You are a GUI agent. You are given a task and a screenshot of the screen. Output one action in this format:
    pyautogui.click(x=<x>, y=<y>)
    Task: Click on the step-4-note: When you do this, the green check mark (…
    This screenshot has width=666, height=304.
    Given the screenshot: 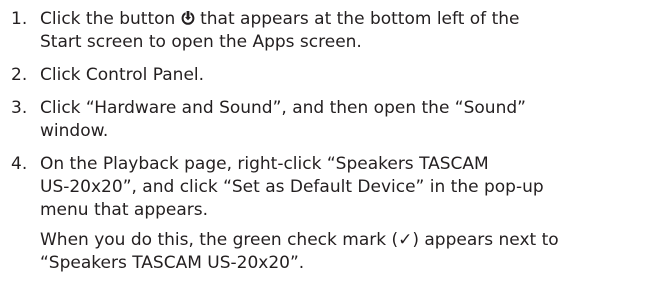 What is the action you would take?
    pyautogui.click(x=330, y=252)
    